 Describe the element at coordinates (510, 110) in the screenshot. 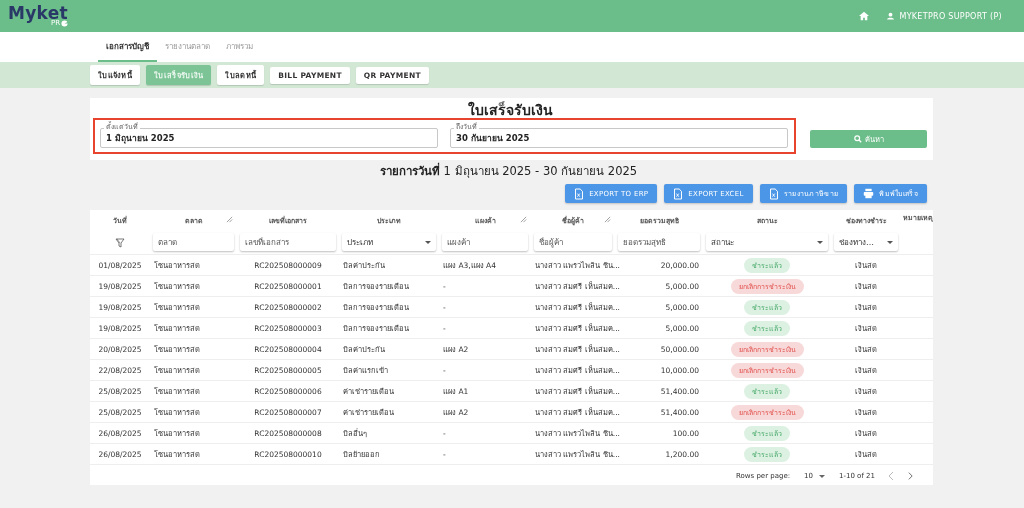

I see `page-title: ใบเสร็จรับเงิน` at that location.